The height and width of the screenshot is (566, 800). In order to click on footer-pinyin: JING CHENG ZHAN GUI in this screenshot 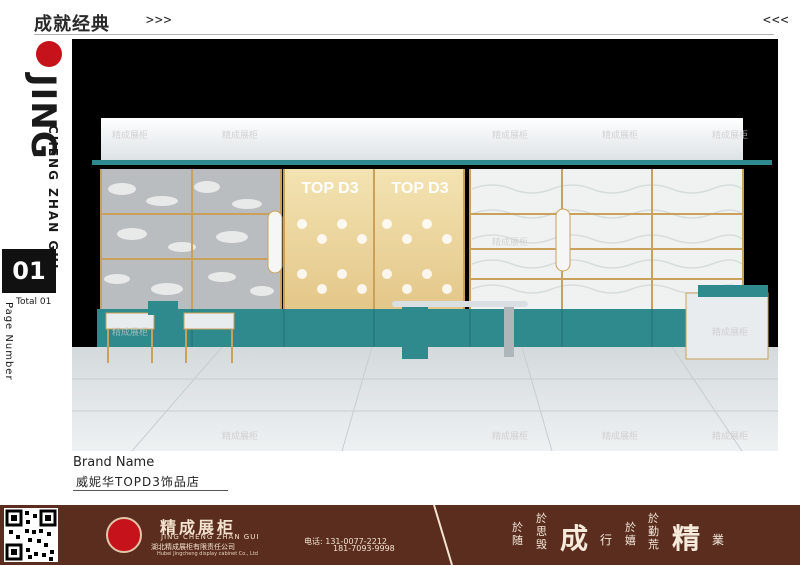, I will do `click(210, 537)`.